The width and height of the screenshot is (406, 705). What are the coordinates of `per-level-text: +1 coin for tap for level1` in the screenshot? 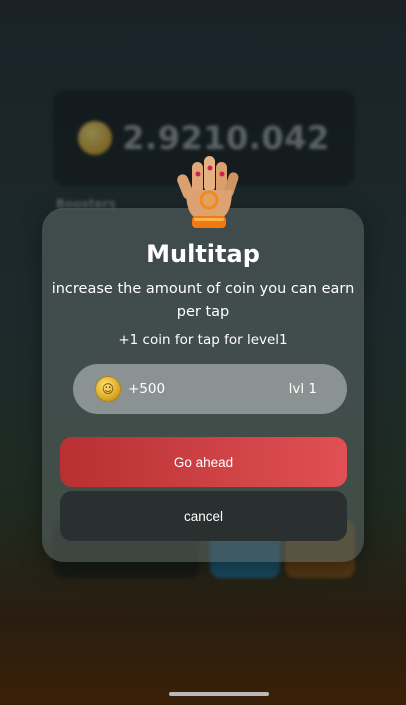 It's located at (203, 340).